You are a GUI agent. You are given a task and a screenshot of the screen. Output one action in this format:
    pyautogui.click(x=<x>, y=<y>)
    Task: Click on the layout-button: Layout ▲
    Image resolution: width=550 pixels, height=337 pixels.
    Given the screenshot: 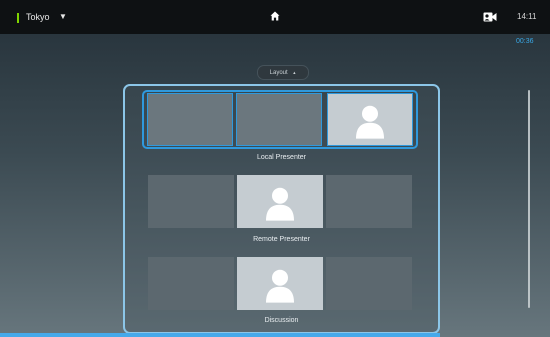 What is the action you would take?
    pyautogui.click(x=283, y=72)
    